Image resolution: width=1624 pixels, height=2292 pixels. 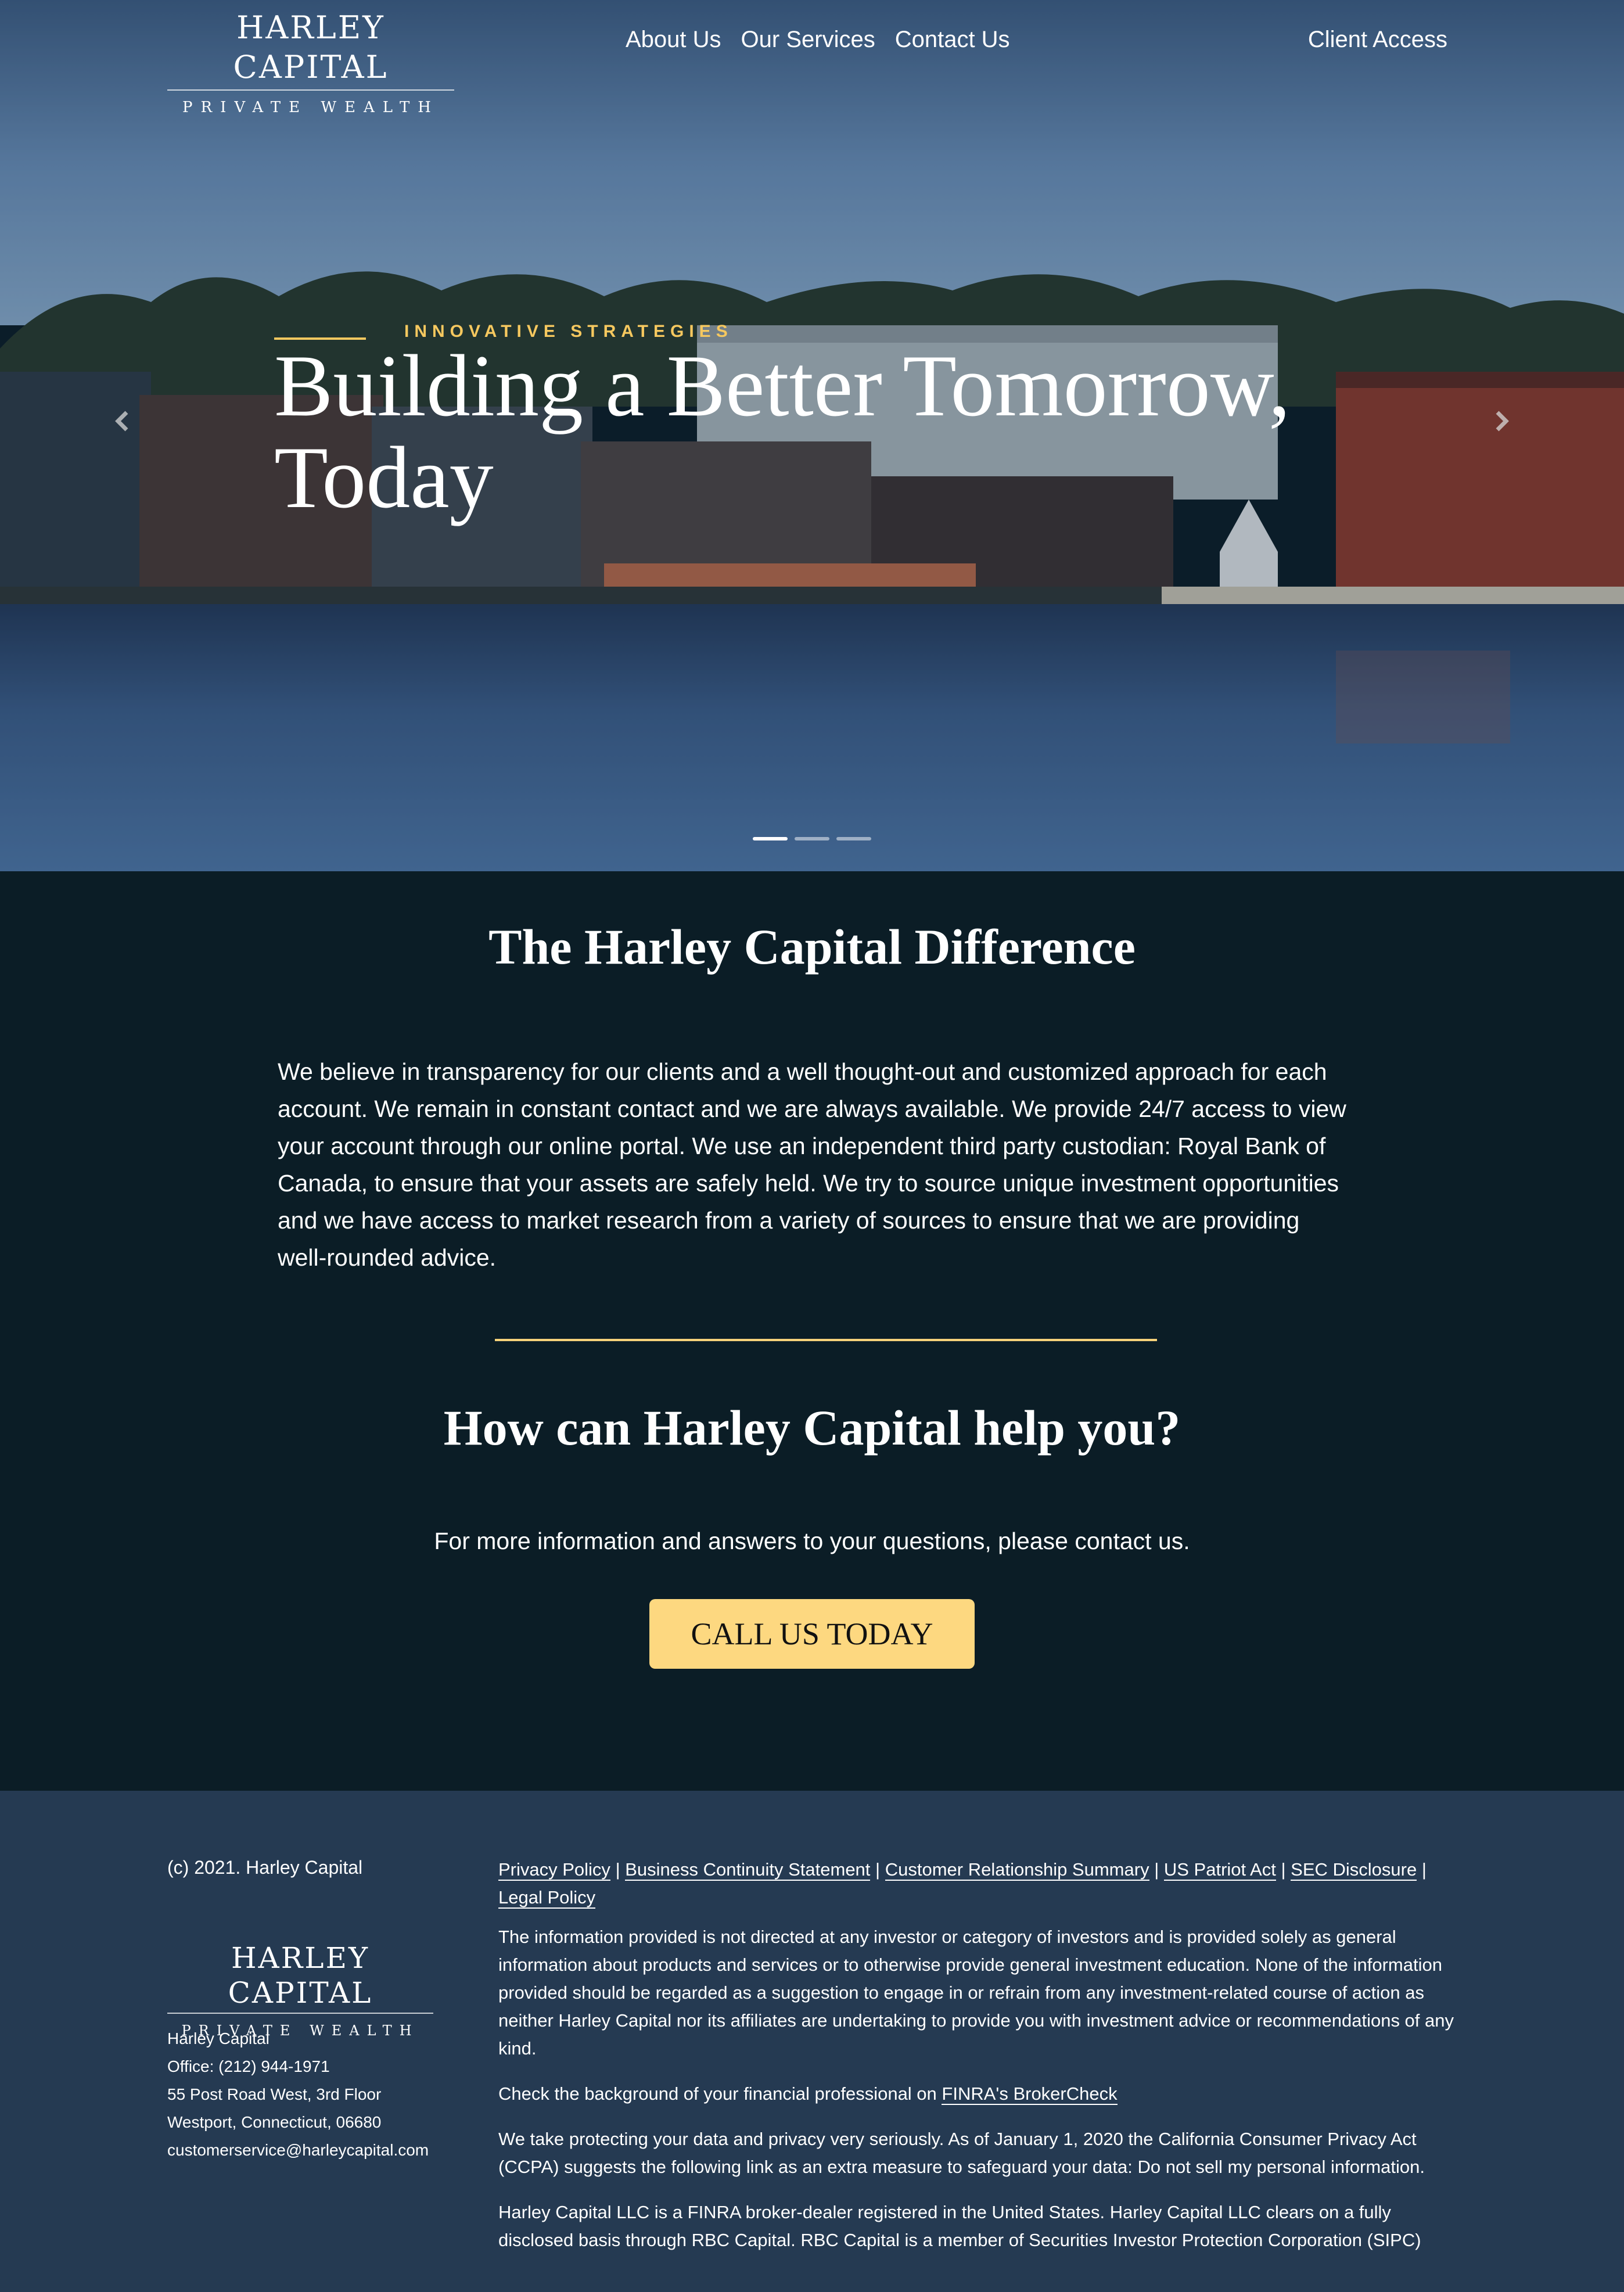 I want to click on difference-title: The Harley Capital Difference, so click(x=812, y=947).